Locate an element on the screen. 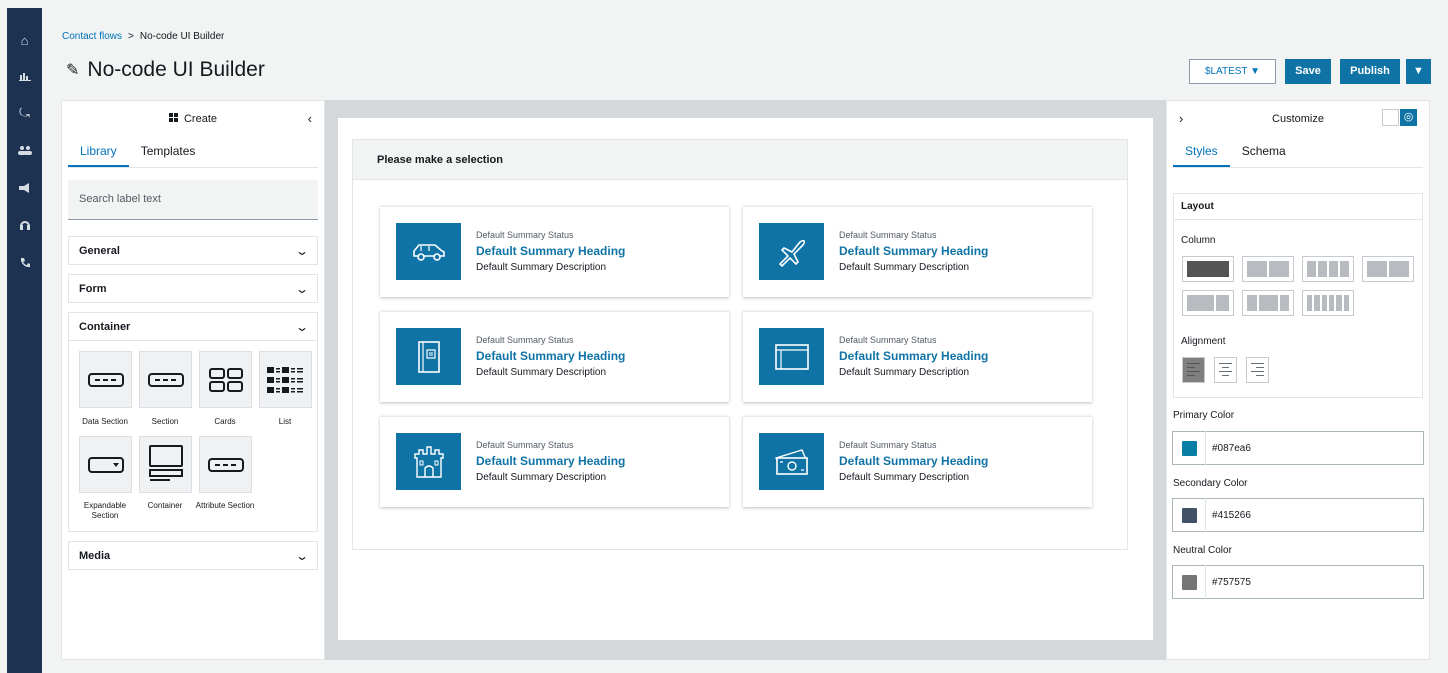 The height and width of the screenshot is (673, 1448). secondary-color-field: #415266 is located at coordinates (1298, 515).